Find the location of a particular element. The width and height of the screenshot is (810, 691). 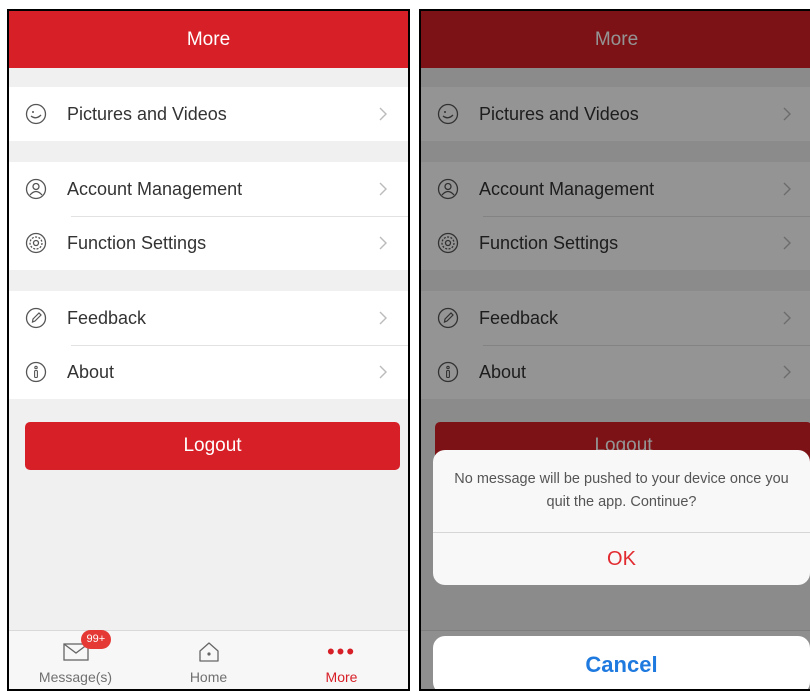

menu-group-settings: Account Management Function Settings is located at coordinates (208, 216).